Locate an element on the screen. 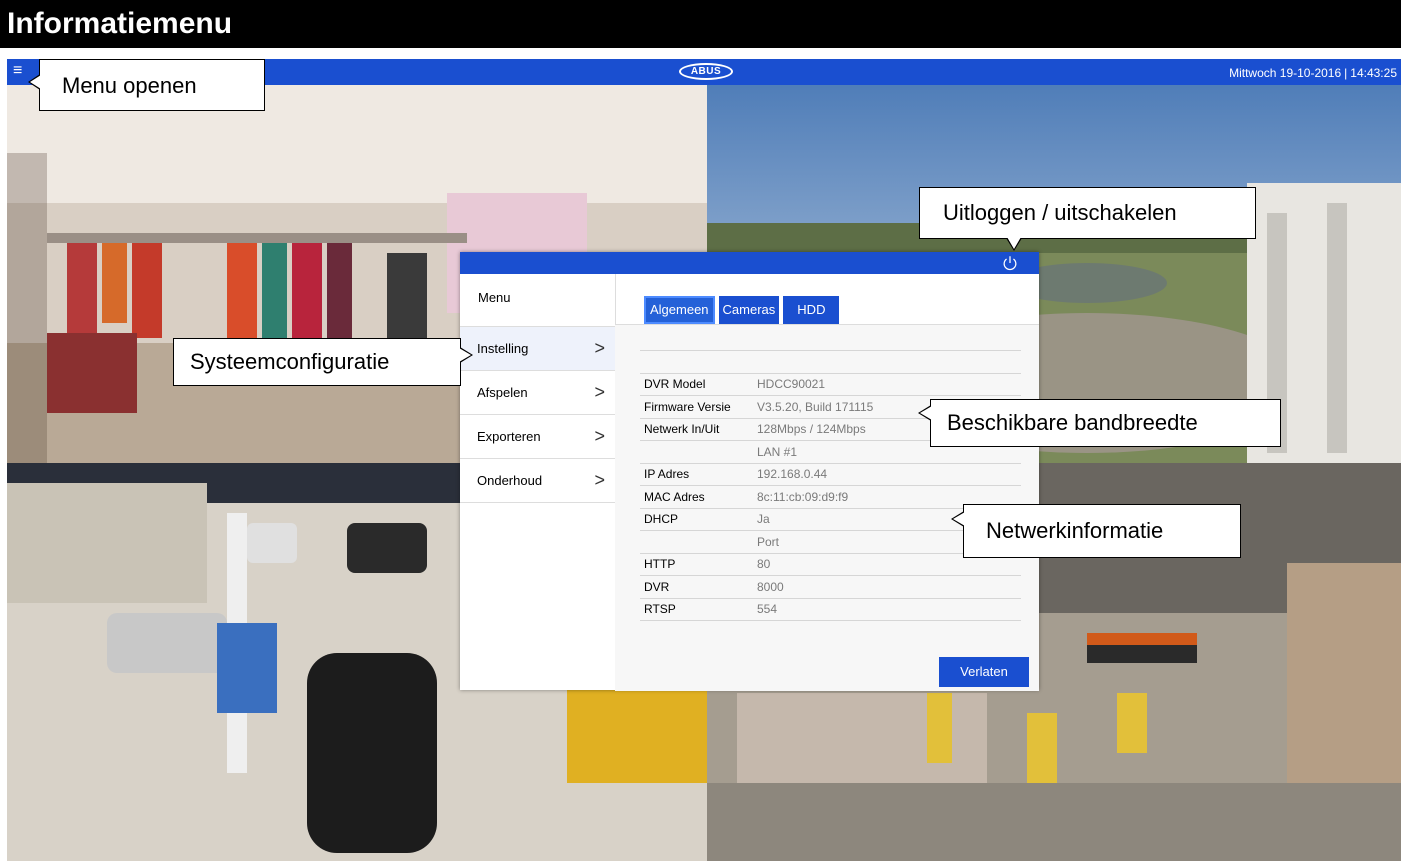 The height and width of the screenshot is (861, 1401). callout-text: Menu openen is located at coordinates (129, 85).